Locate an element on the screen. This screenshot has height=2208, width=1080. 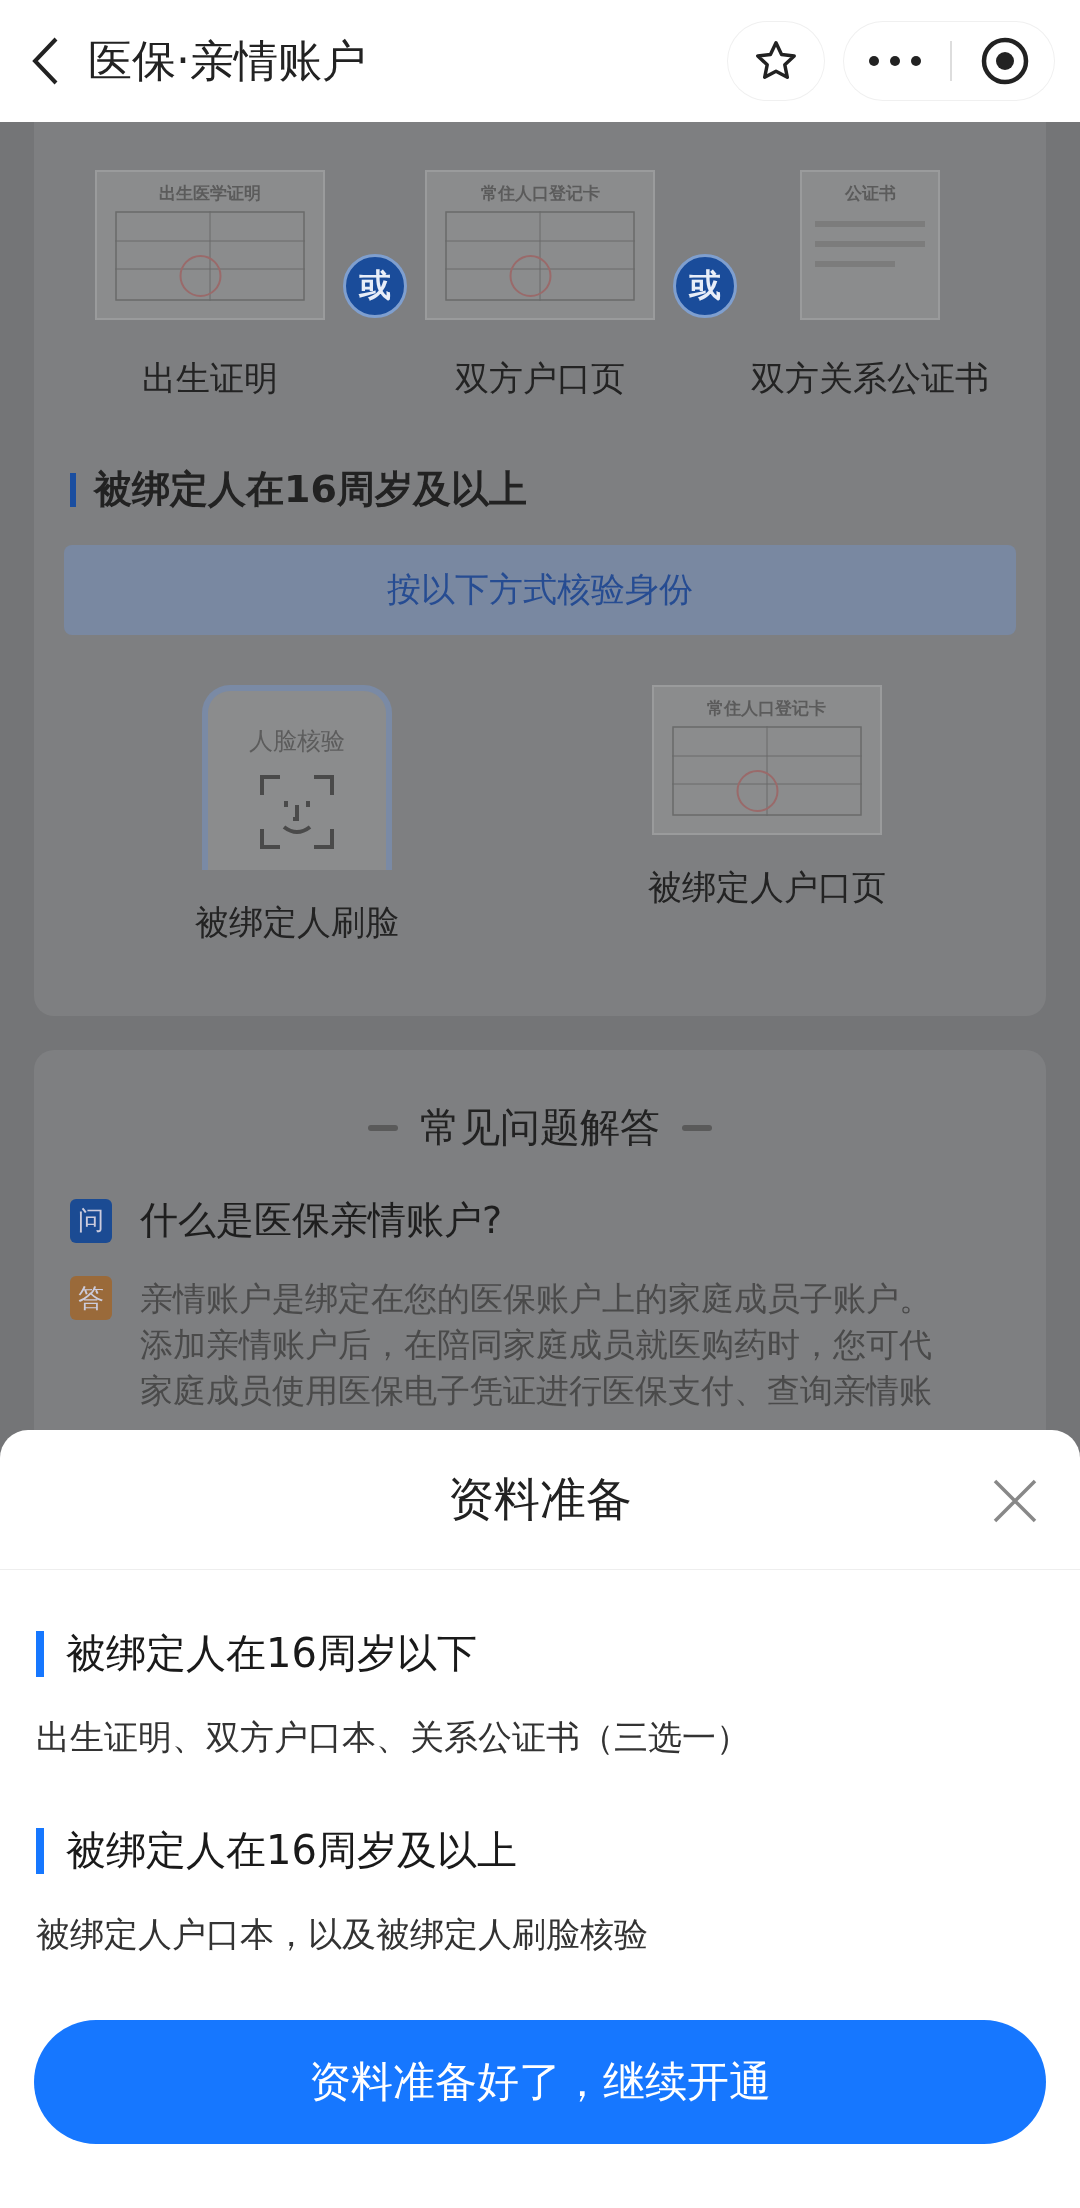
faq-title: 常见问题解答 is located at coordinates (540, 1127).